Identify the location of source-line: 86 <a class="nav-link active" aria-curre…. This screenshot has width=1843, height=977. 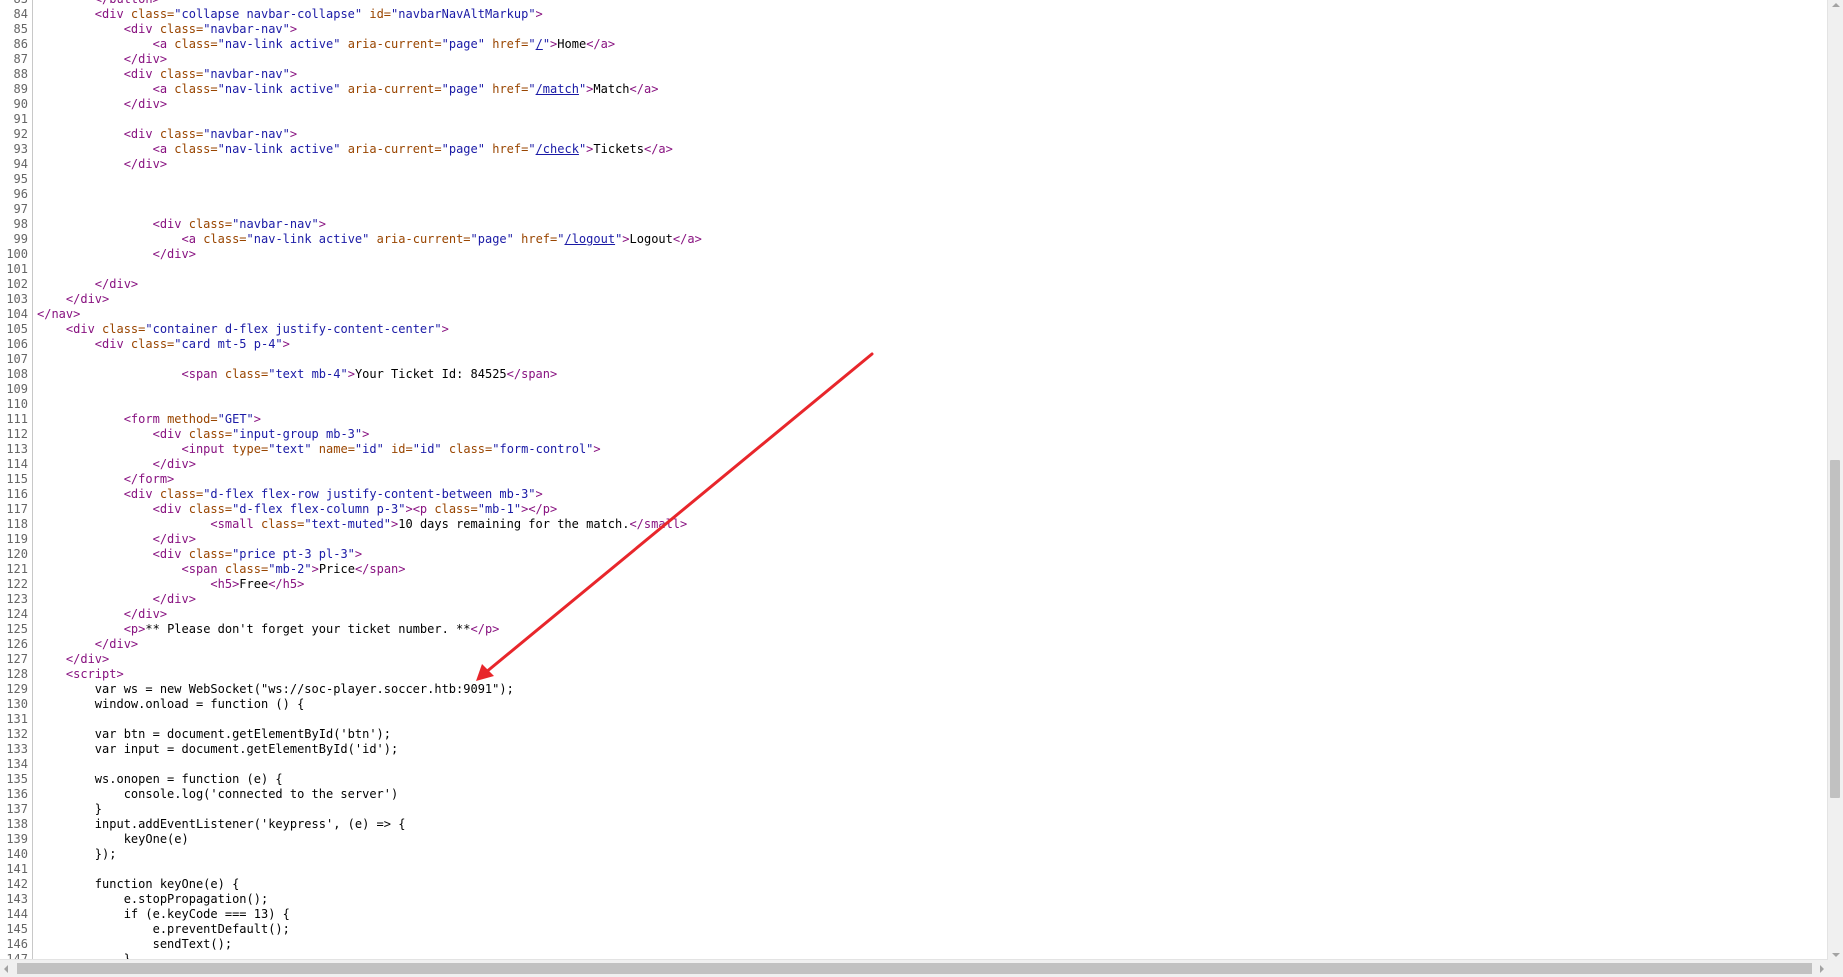
(914, 44).